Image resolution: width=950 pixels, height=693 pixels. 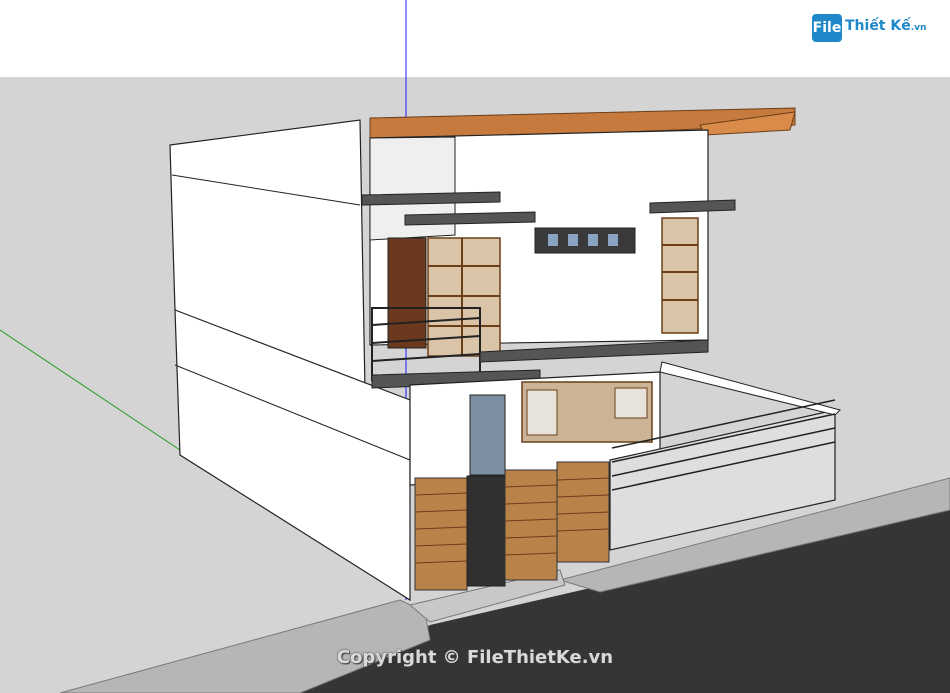 What do you see at coordinates (475, 38) in the screenshot?
I see `sky` at bounding box center [475, 38].